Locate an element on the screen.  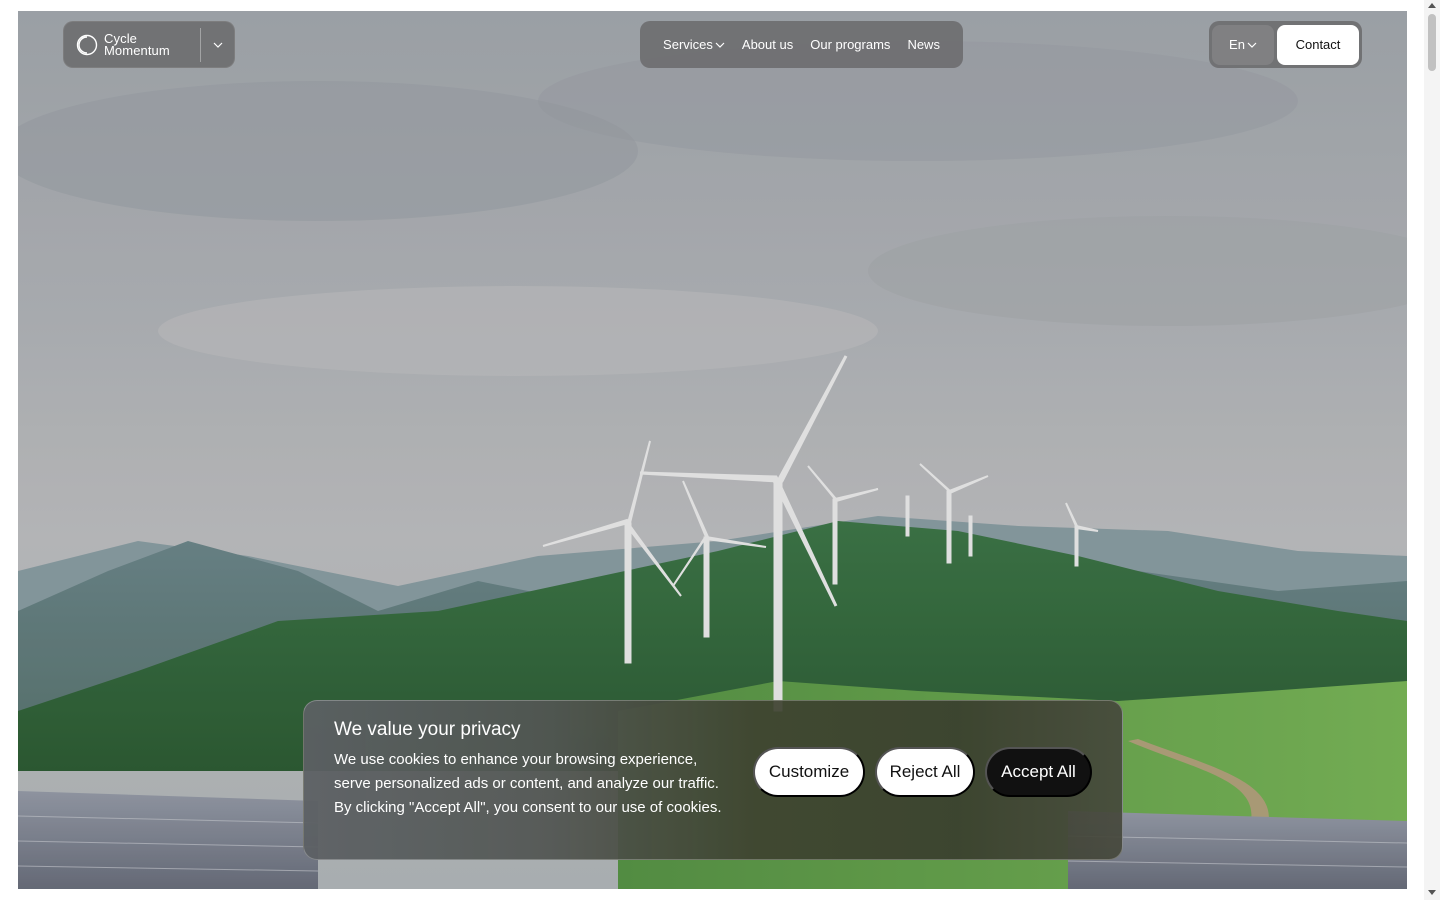
header-actions: En Contact is located at coordinates (1285, 44).